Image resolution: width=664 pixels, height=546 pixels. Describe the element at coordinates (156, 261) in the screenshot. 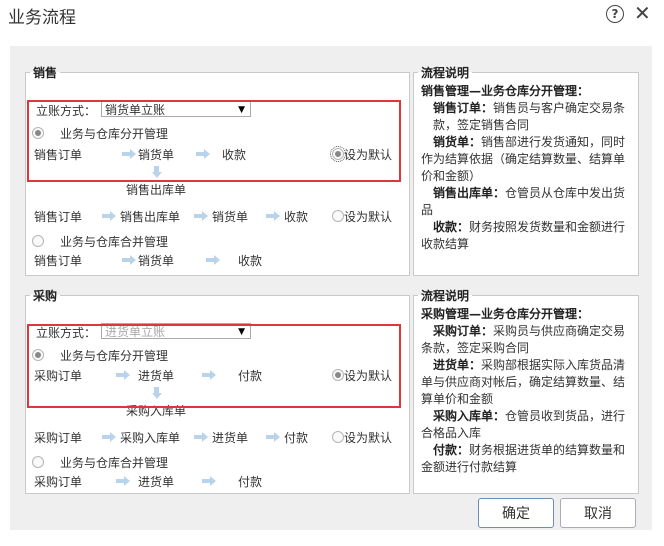

I see `sales-merged-step-delivery: 销货单` at that location.